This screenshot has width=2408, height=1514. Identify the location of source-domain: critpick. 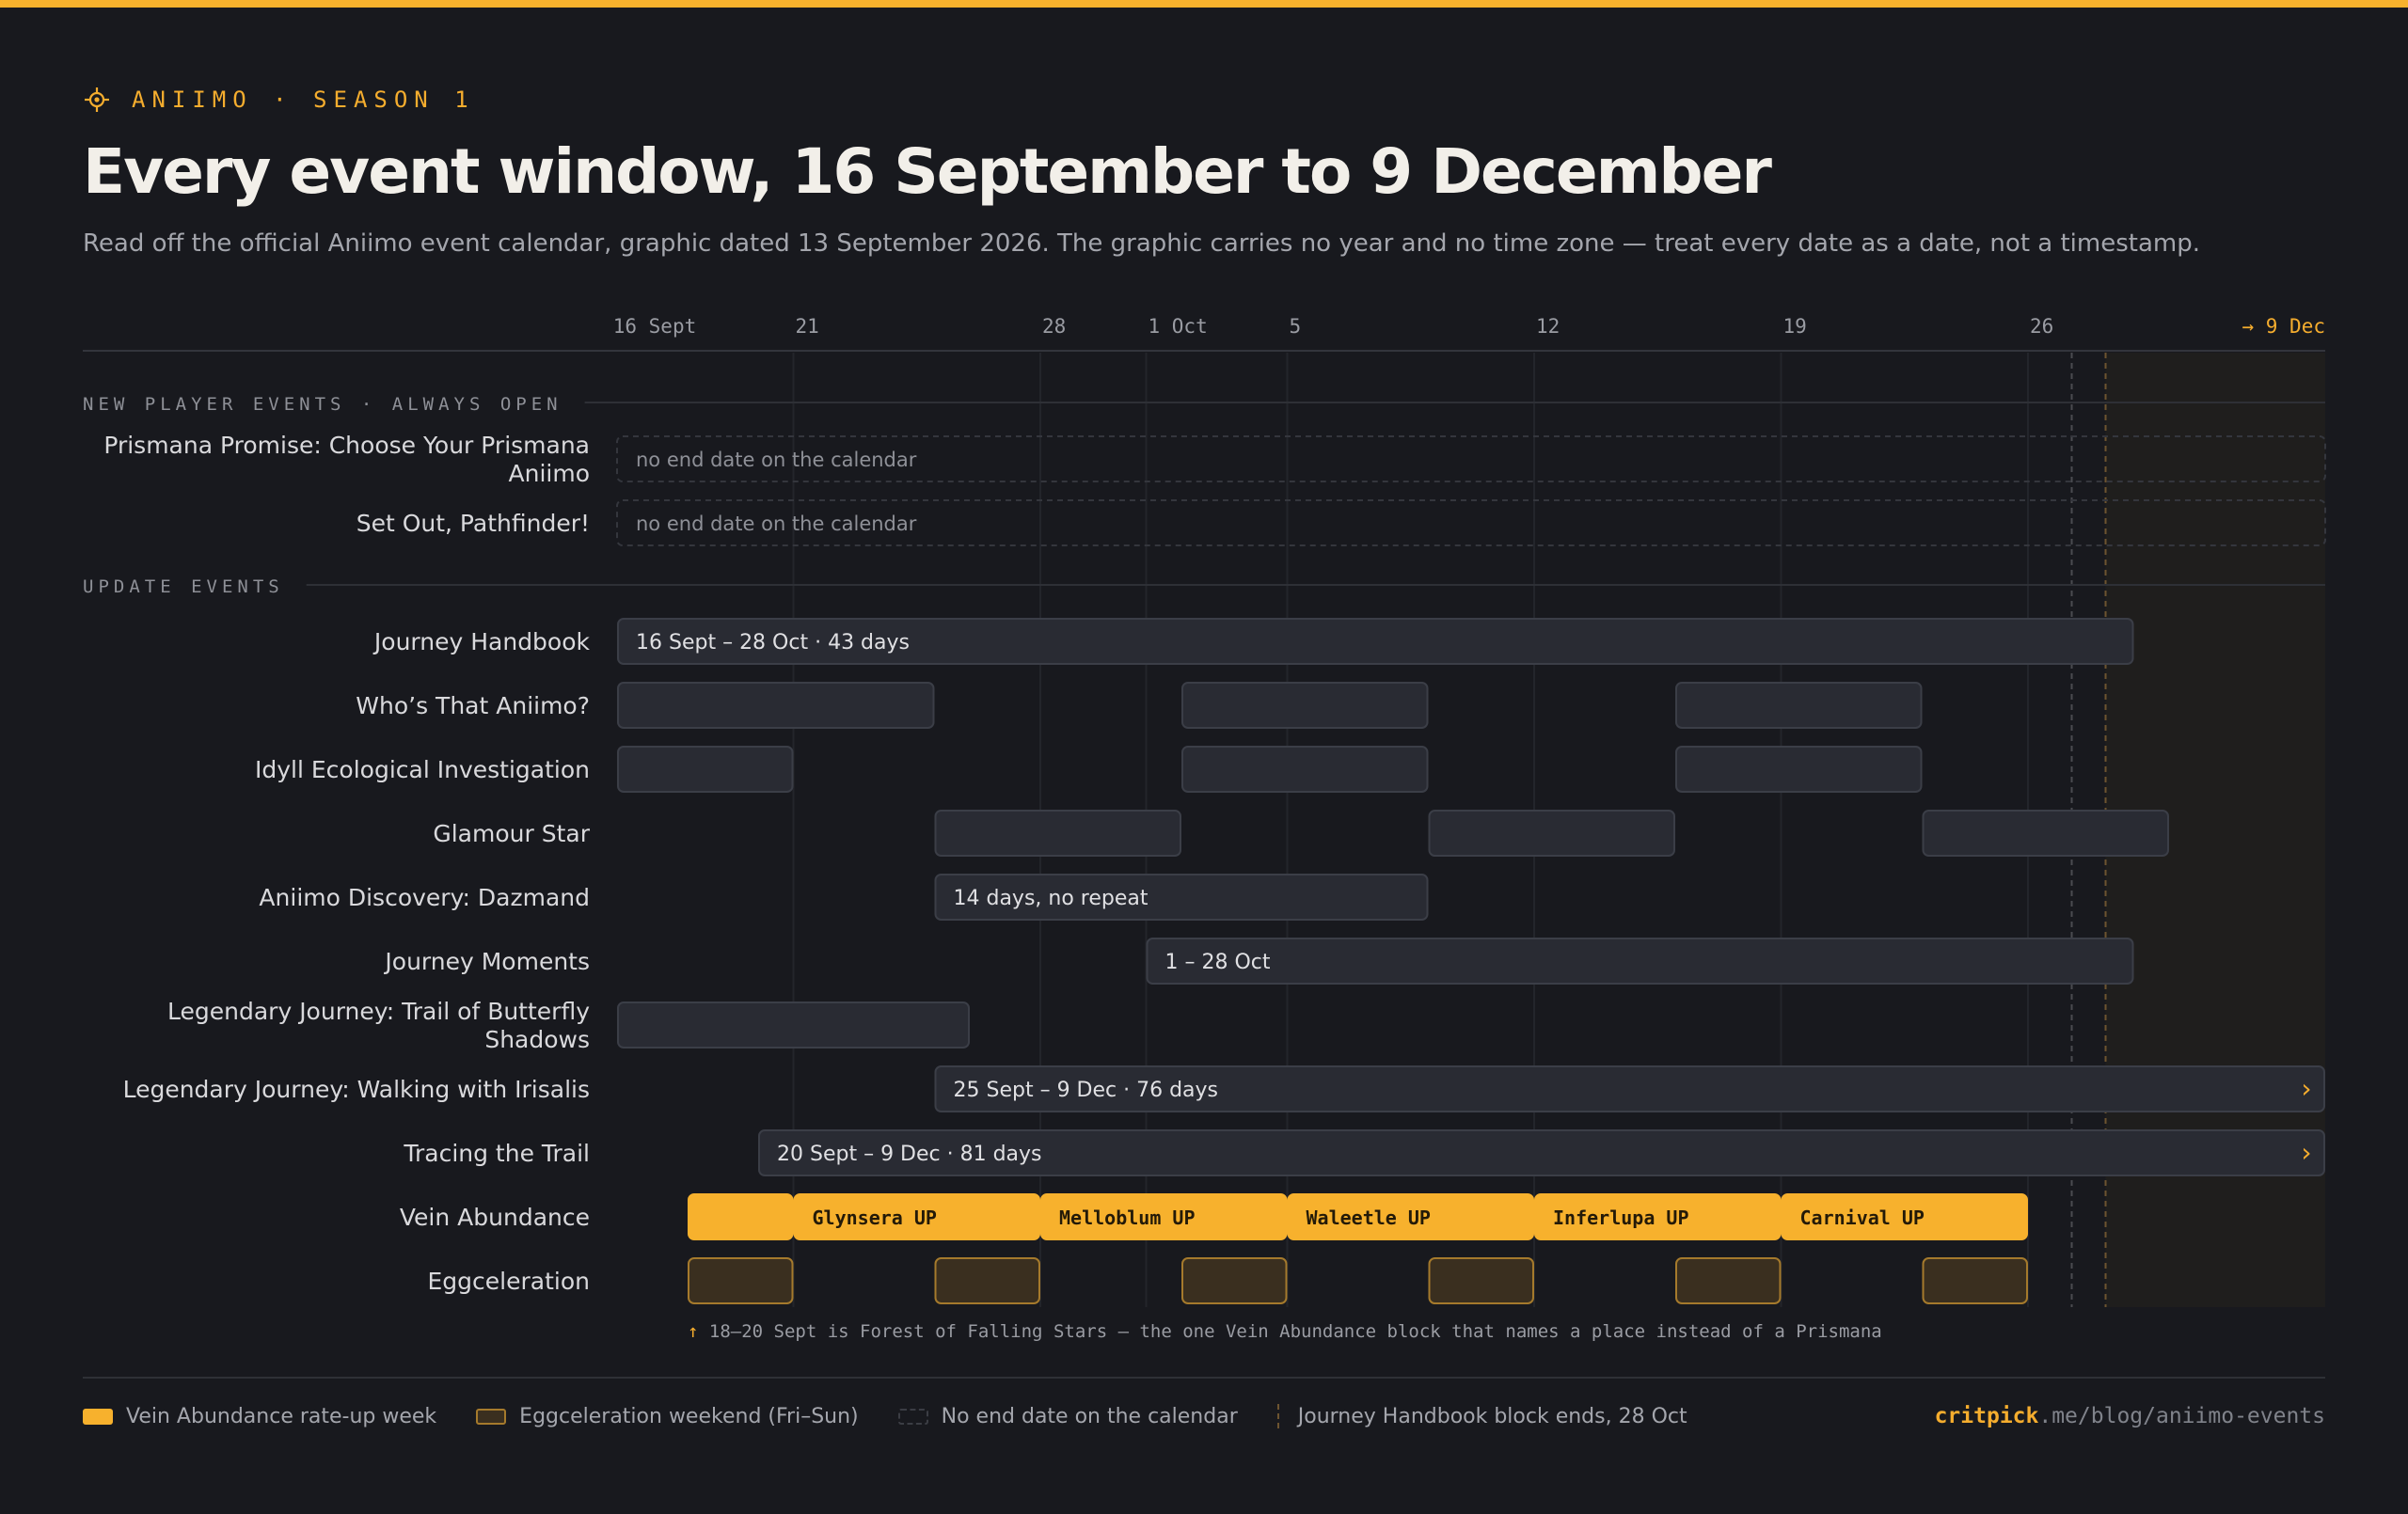
(1987, 1416).